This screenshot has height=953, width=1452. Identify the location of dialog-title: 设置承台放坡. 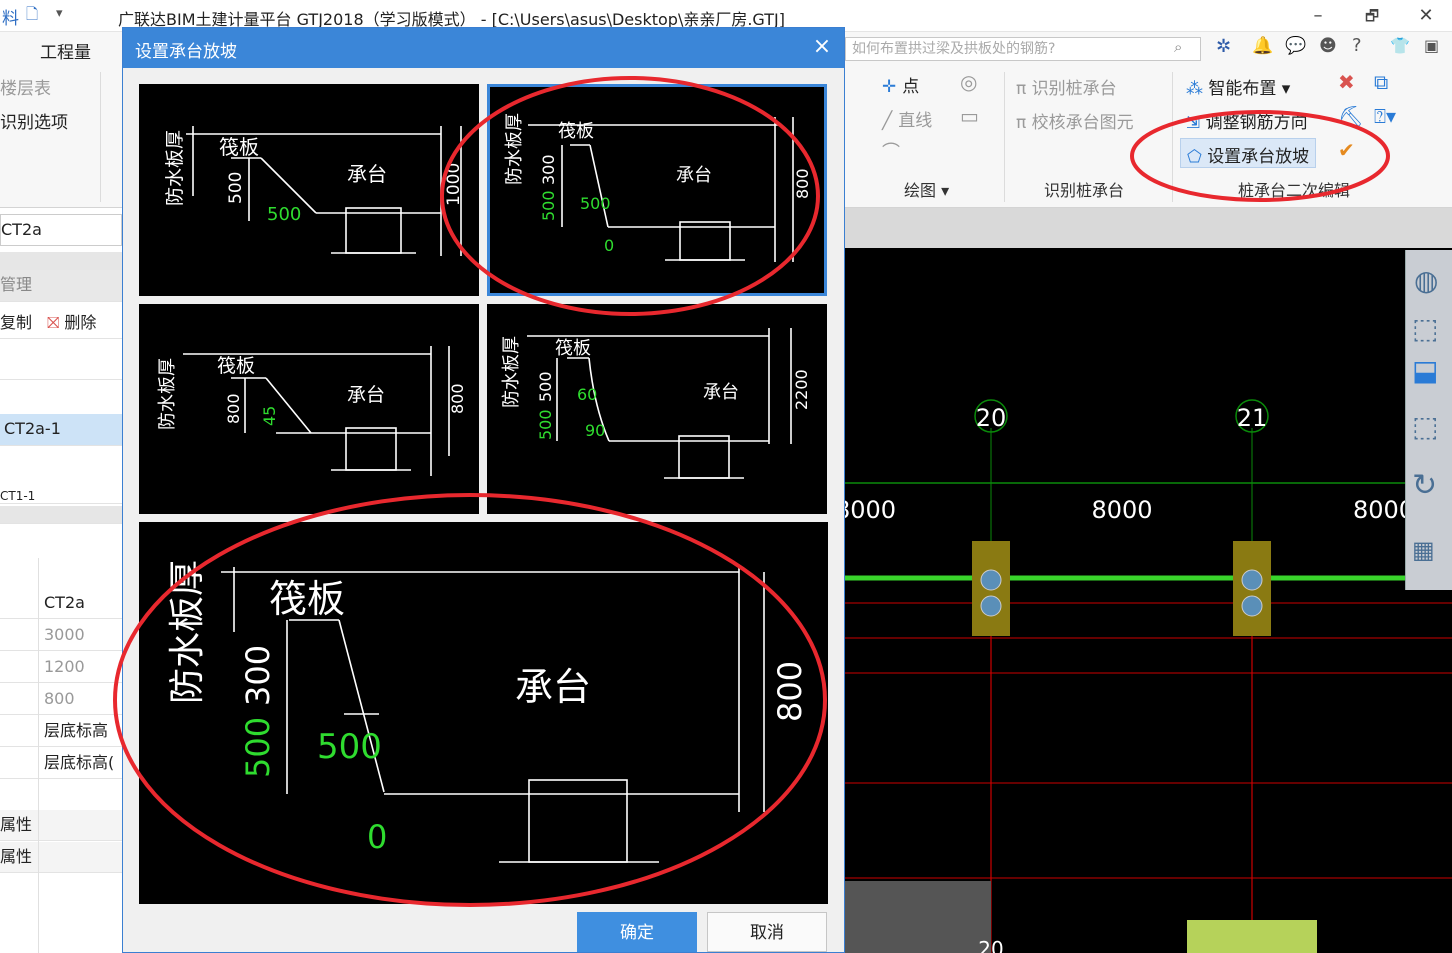
(186, 52).